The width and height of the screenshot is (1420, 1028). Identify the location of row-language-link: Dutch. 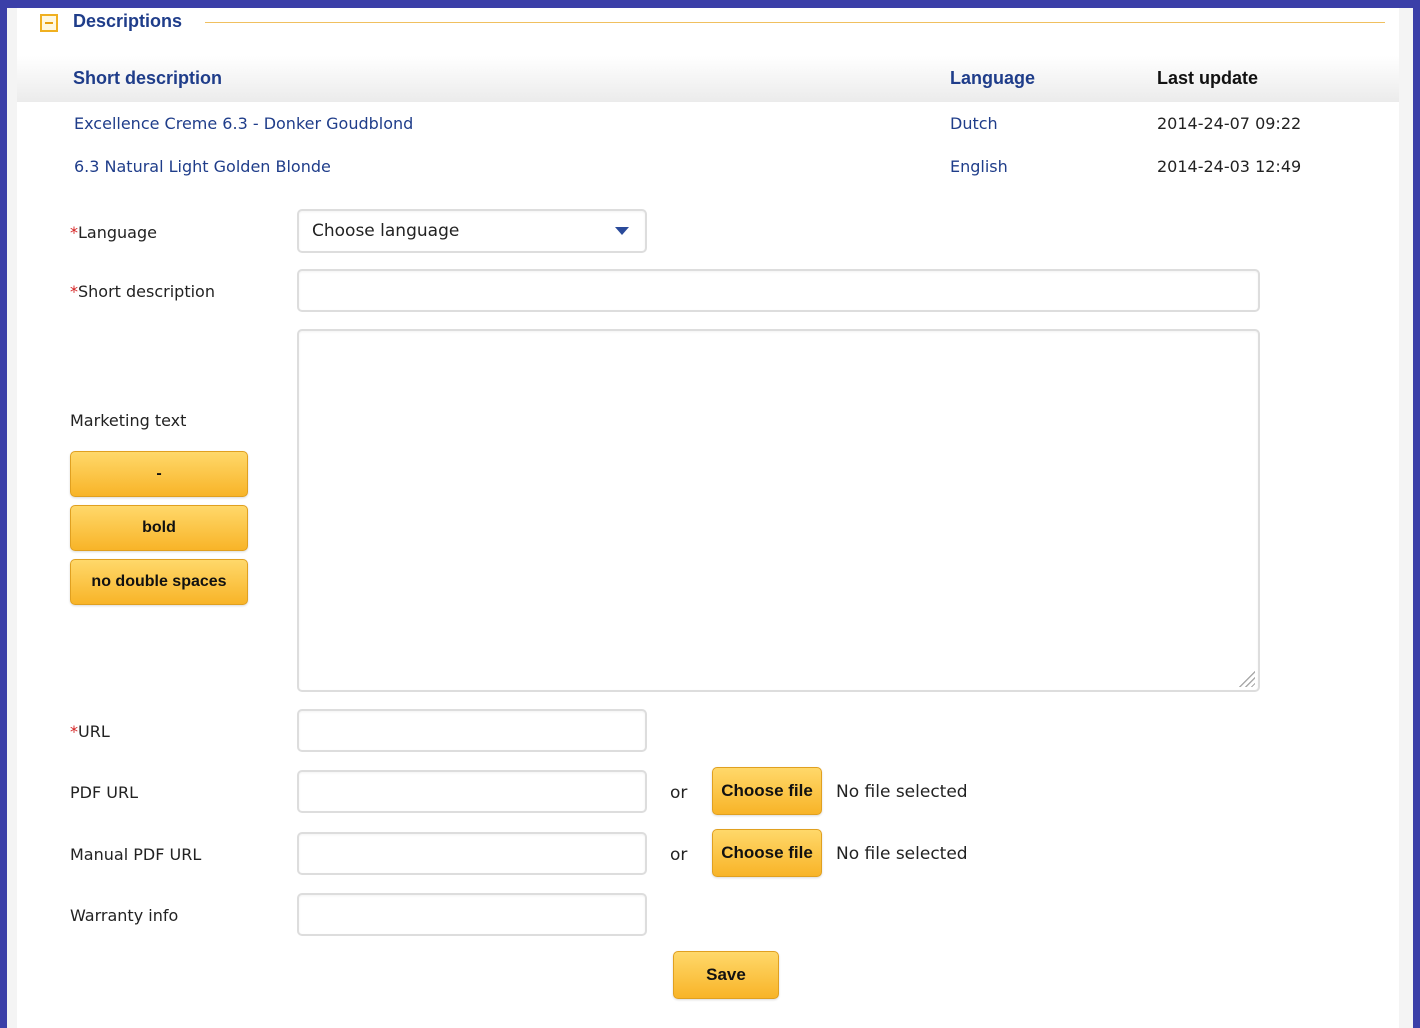
(974, 123).